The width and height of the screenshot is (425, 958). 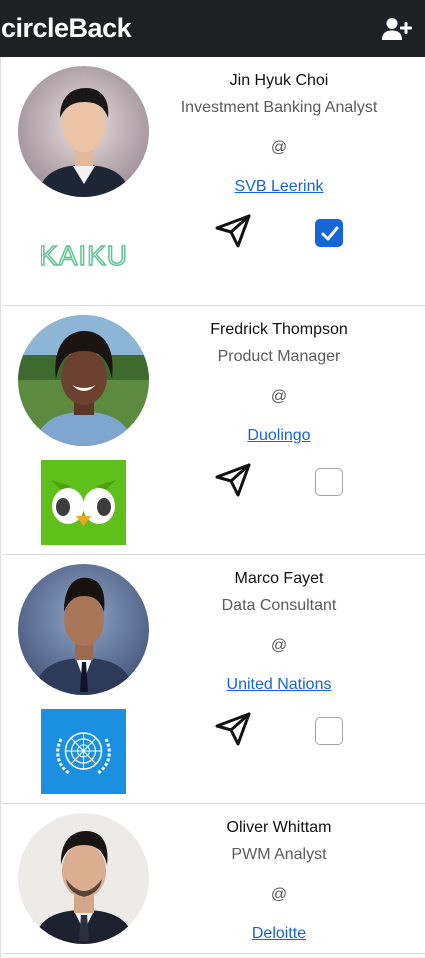 I want to click on company-link: Duolingo, so click(x=278, y=435).